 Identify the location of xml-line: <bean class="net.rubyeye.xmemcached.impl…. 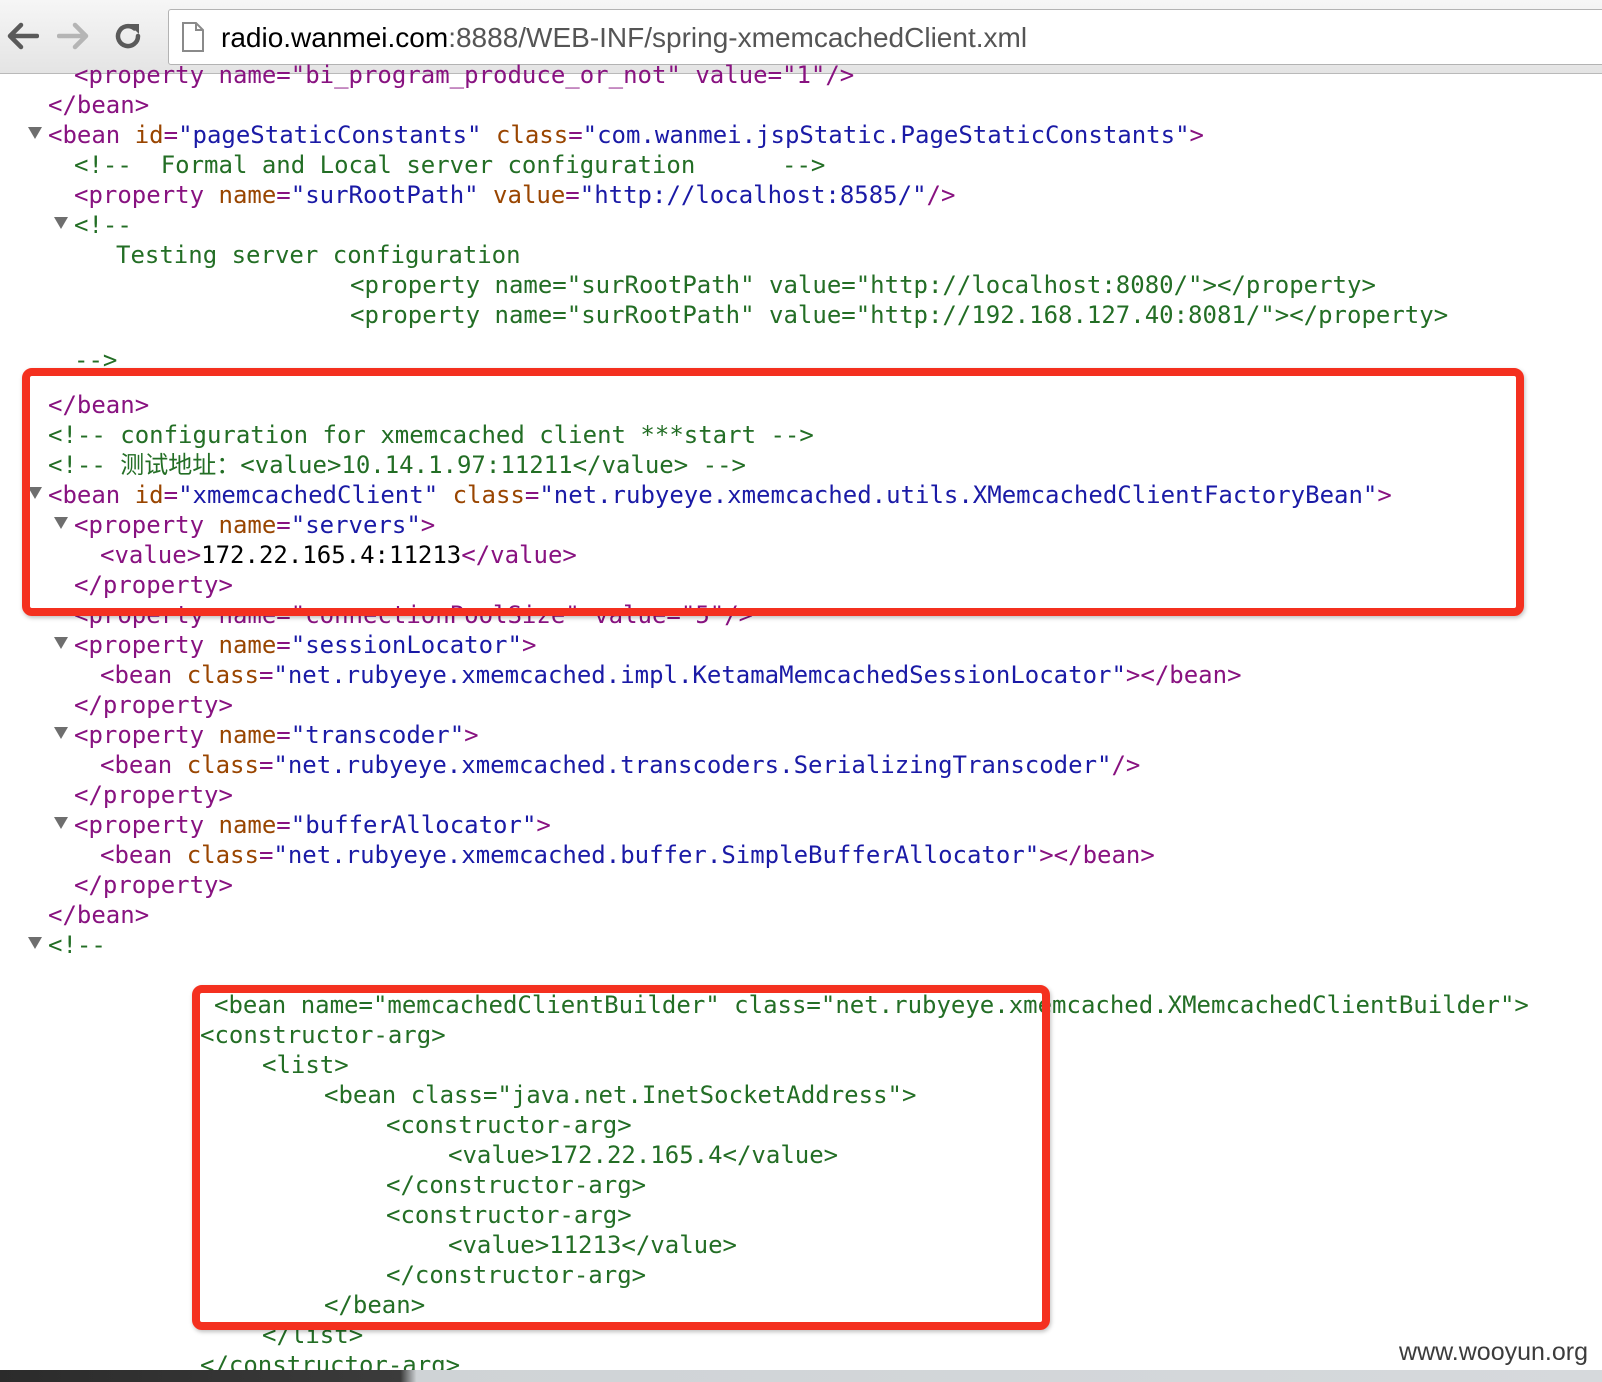
(671, 675).